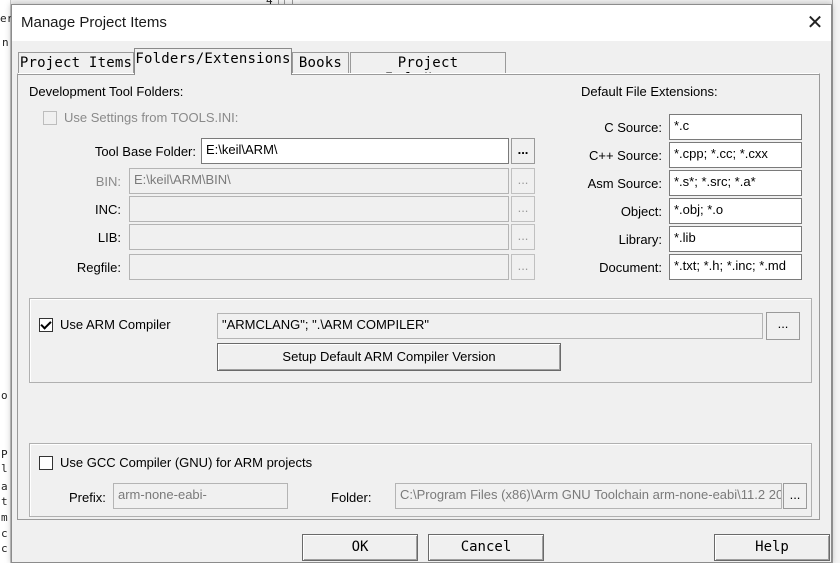 The height and width of the screenshot is (563, 840). Describe the element at coordinates (46, 325) in the screenshot. I see `use-arm-compiler-checkbox` at that location.